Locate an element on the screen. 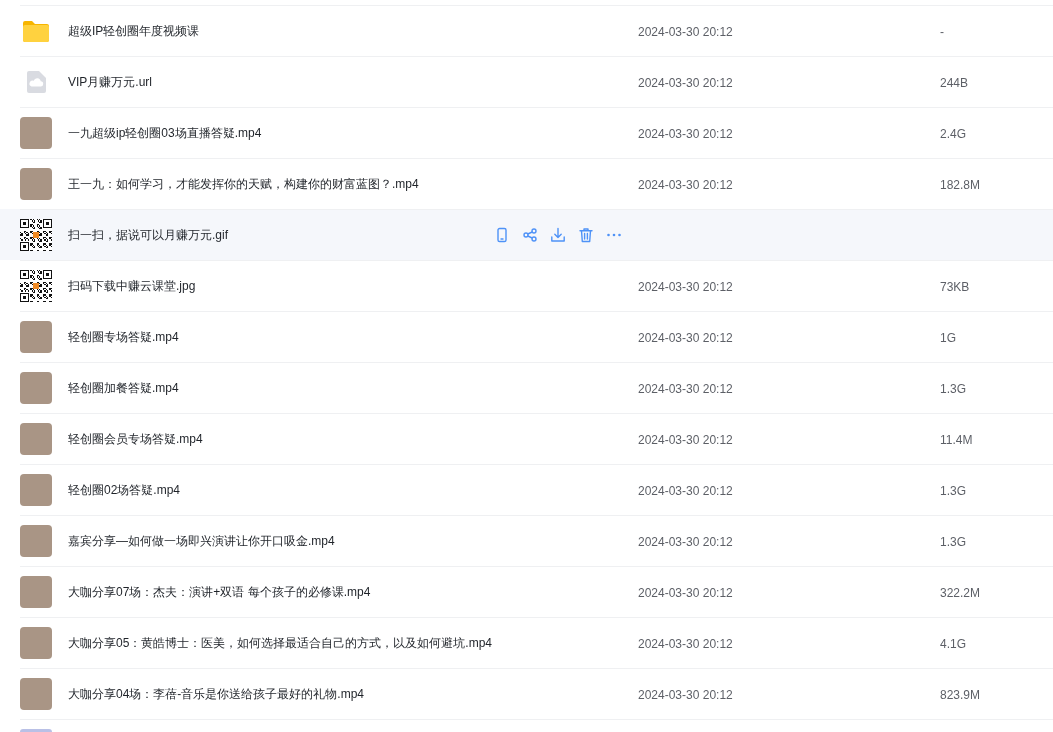 The width and height of the screenshot is (1053, 732). file-name: 扫一扫，据说可以月赚万元.gif is located at coordinates (148, 235).